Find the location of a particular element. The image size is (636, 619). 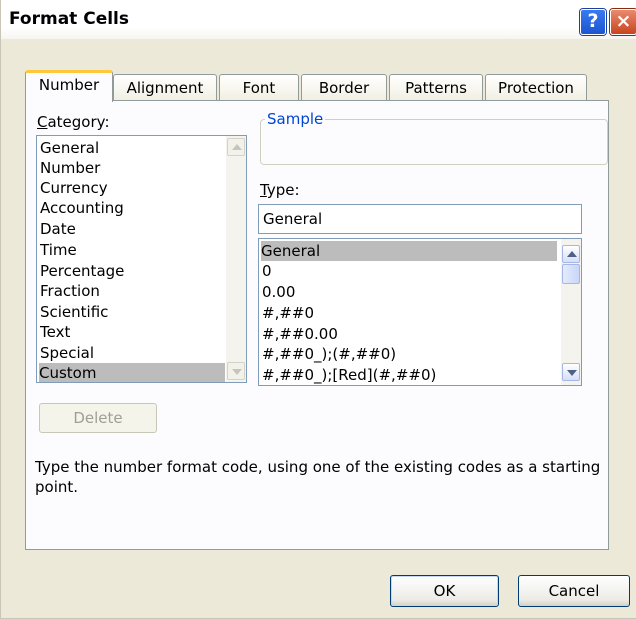

tab-protection-label: Protection is located at coordinates (536, 88).